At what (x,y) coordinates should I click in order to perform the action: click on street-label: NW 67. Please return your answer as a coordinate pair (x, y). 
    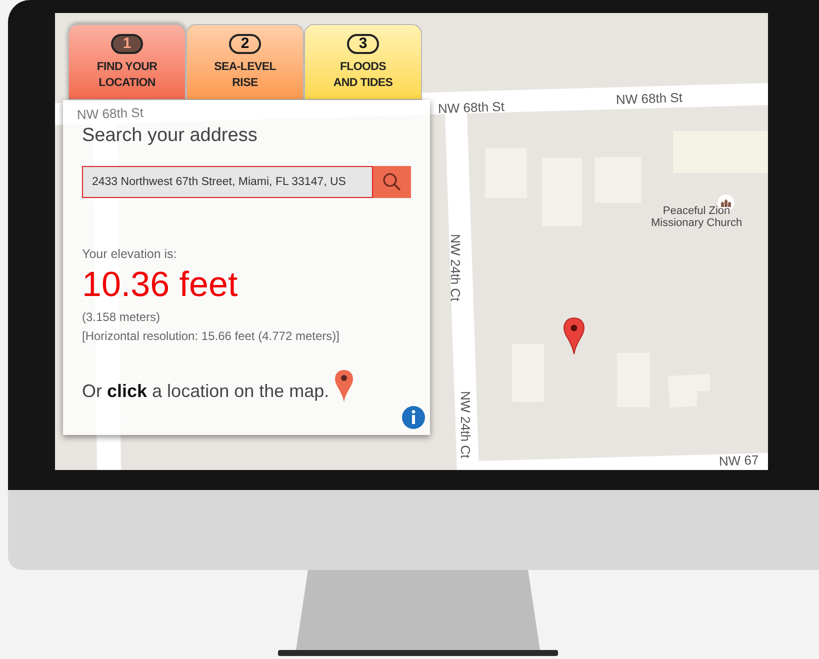
    Looking at the image, I should click on (738, 461).